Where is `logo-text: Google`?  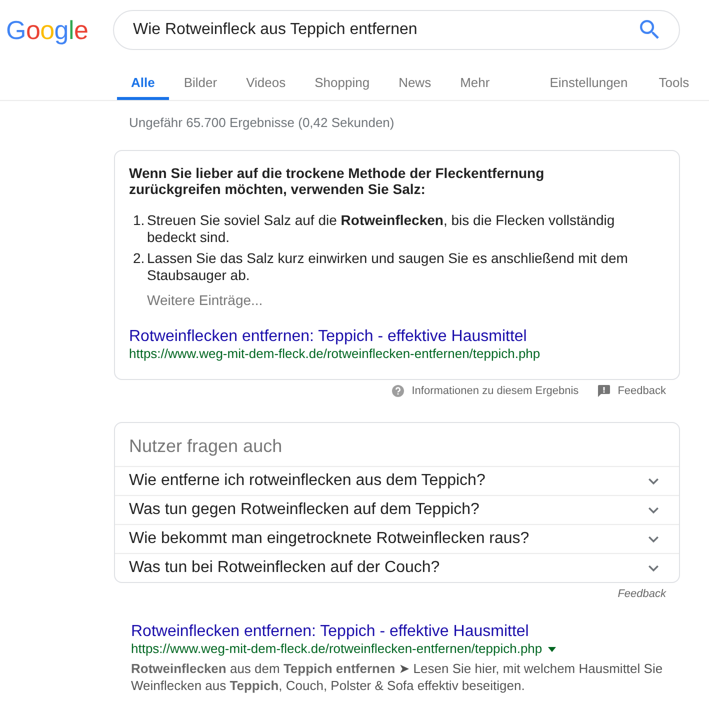
logo-text: Google is located at coordinates (47, 30).